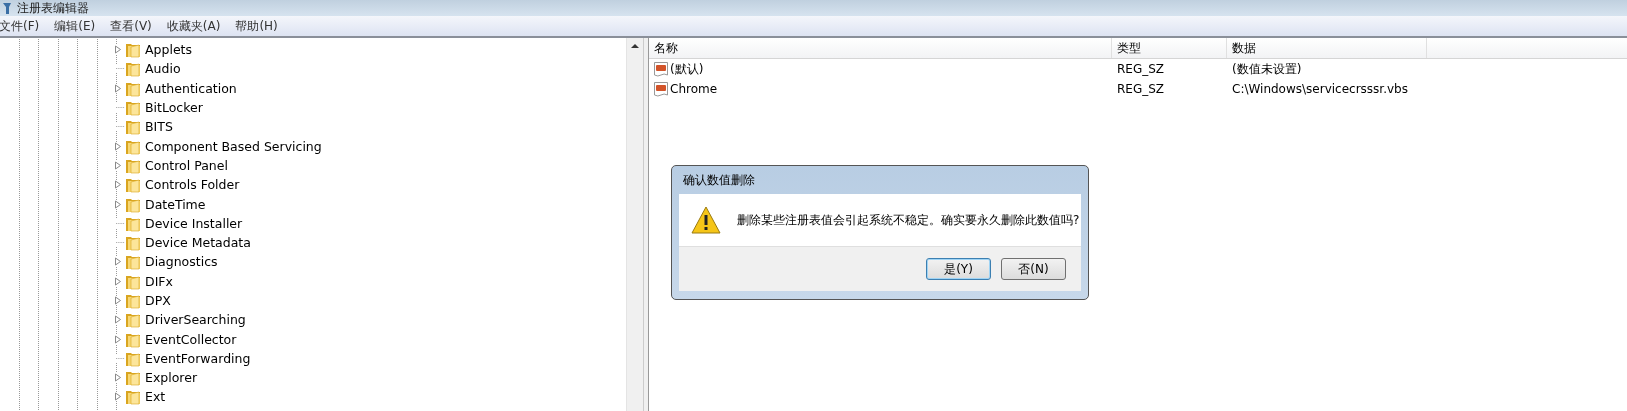  I want to click on tree-item: EventCollector, so click(191, 339).